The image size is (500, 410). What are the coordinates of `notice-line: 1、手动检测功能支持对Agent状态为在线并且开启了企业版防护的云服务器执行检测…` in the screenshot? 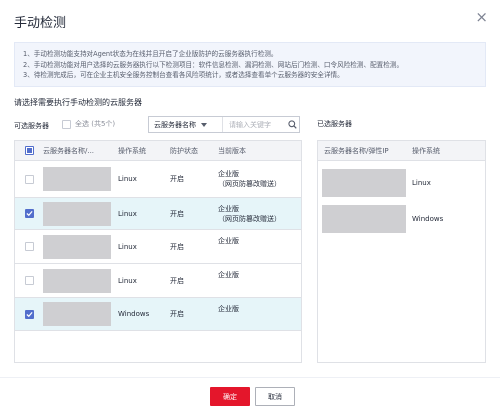 It's located at (150, 54).